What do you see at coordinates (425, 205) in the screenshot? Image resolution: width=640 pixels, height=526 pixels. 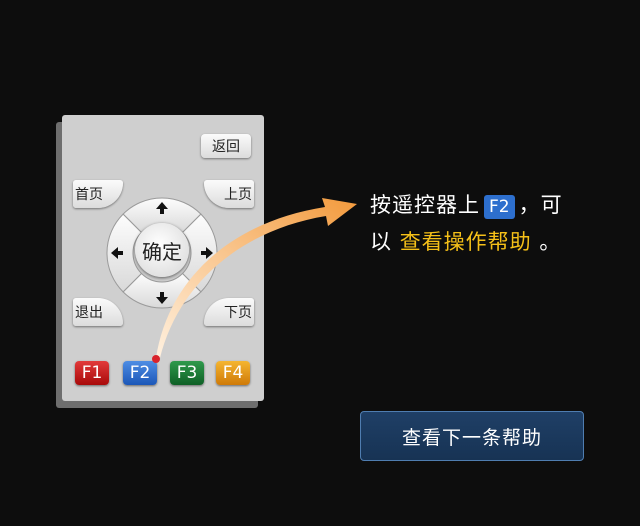 I see `help-text-prefix: 按遥控器上` at bounding box center [425, 205].